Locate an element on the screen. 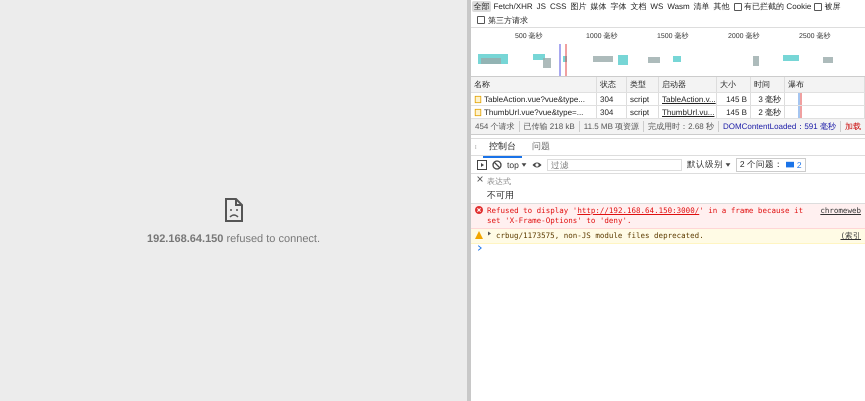  filter-tab: 字体 is located at coordinates (618, 6).